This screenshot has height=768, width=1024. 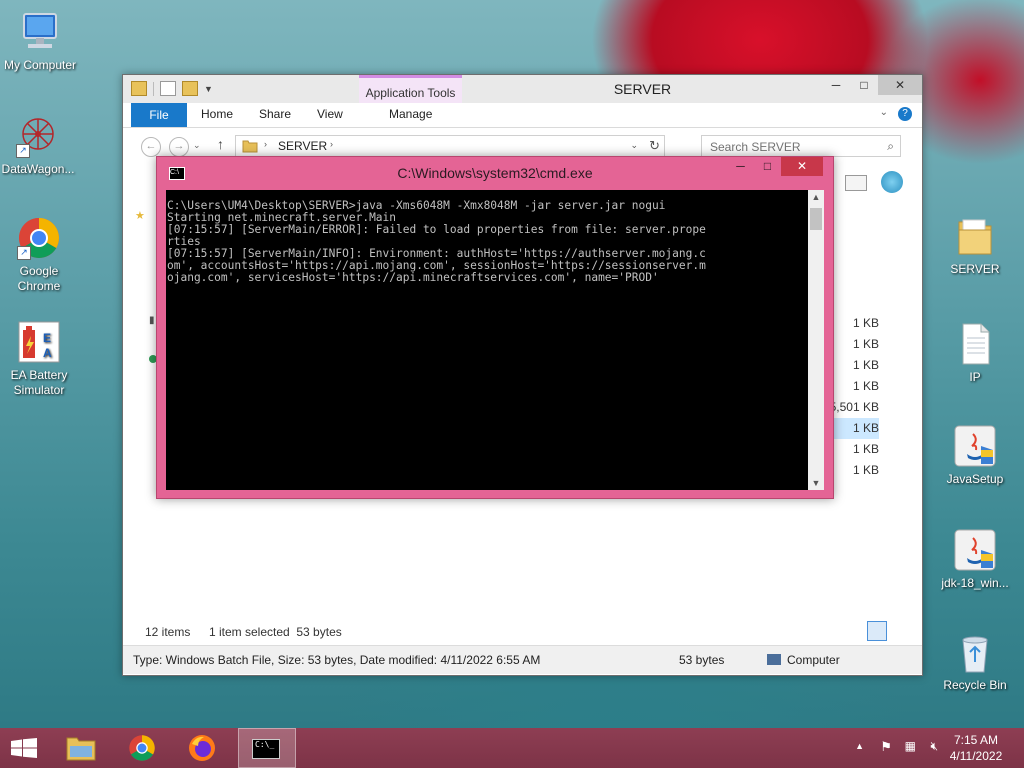 What do you see at coordinates (47, 338) in the screenshot?
I see `svg-text: E` at bounding box center [47, 338].